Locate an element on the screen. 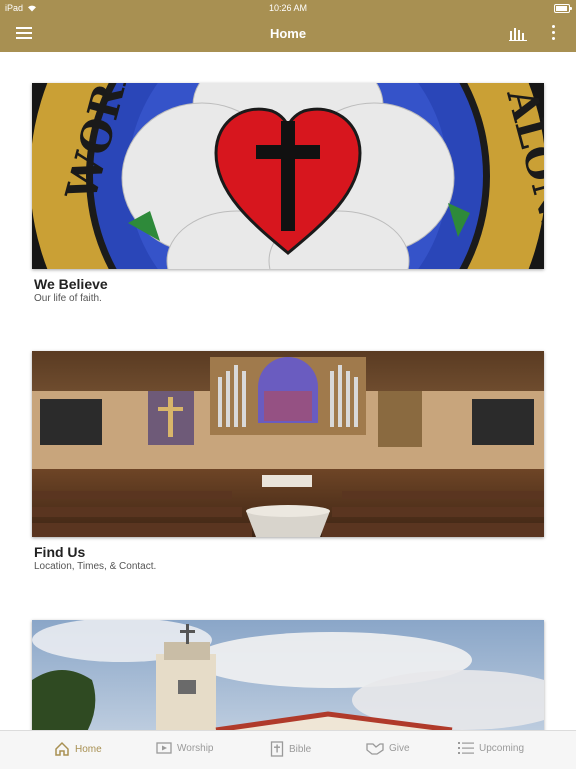  tab-give: Give is located at coordinates (388, 748).